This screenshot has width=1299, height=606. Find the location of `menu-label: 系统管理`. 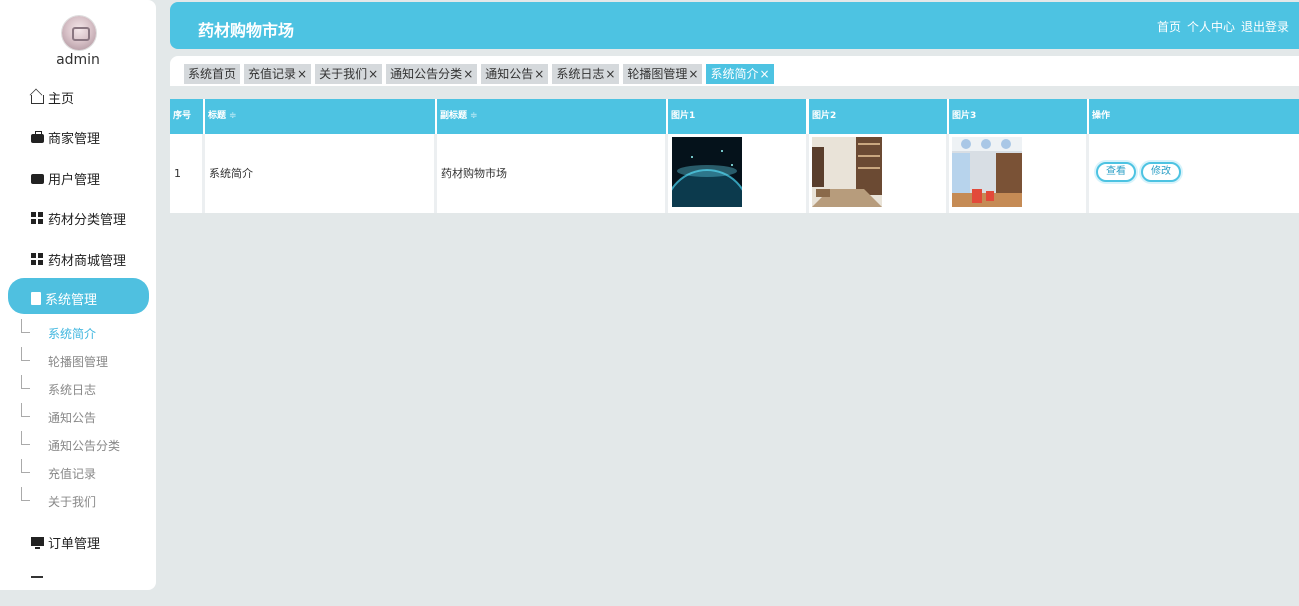

menu-label: 系统管理 is located at coordinates (71, 300).